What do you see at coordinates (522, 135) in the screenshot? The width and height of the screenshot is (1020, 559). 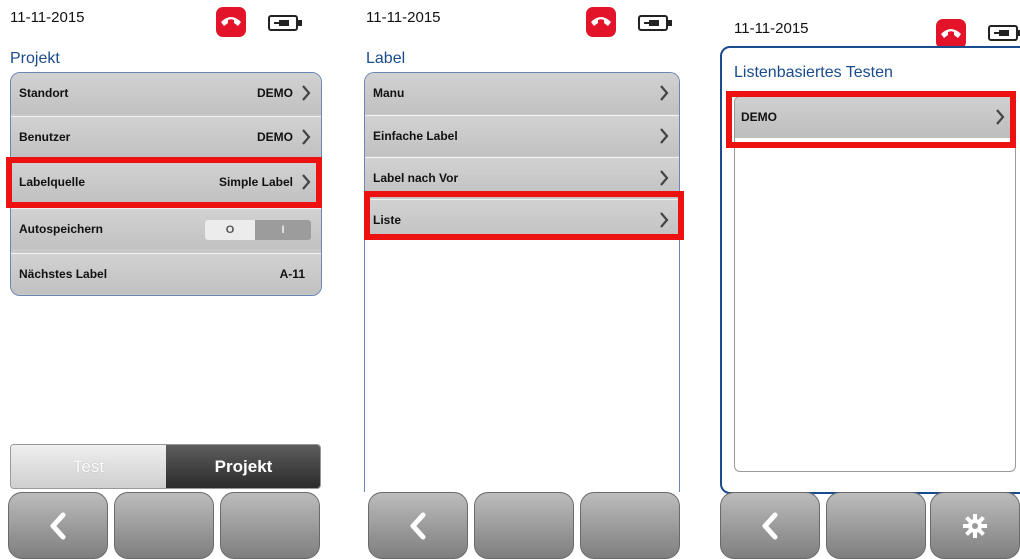 I see `list-item-einfache-label: Einfache Label` at bounding box center [522, 135].